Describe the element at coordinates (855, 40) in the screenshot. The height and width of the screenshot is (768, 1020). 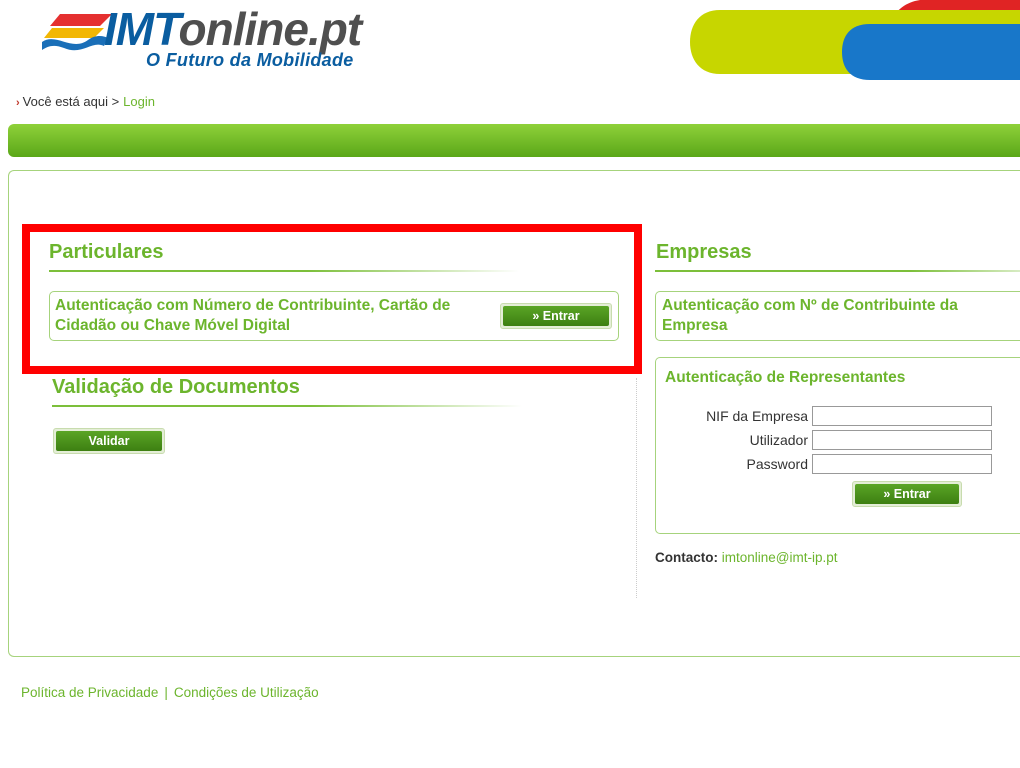
I see `header-decoration` at that location.